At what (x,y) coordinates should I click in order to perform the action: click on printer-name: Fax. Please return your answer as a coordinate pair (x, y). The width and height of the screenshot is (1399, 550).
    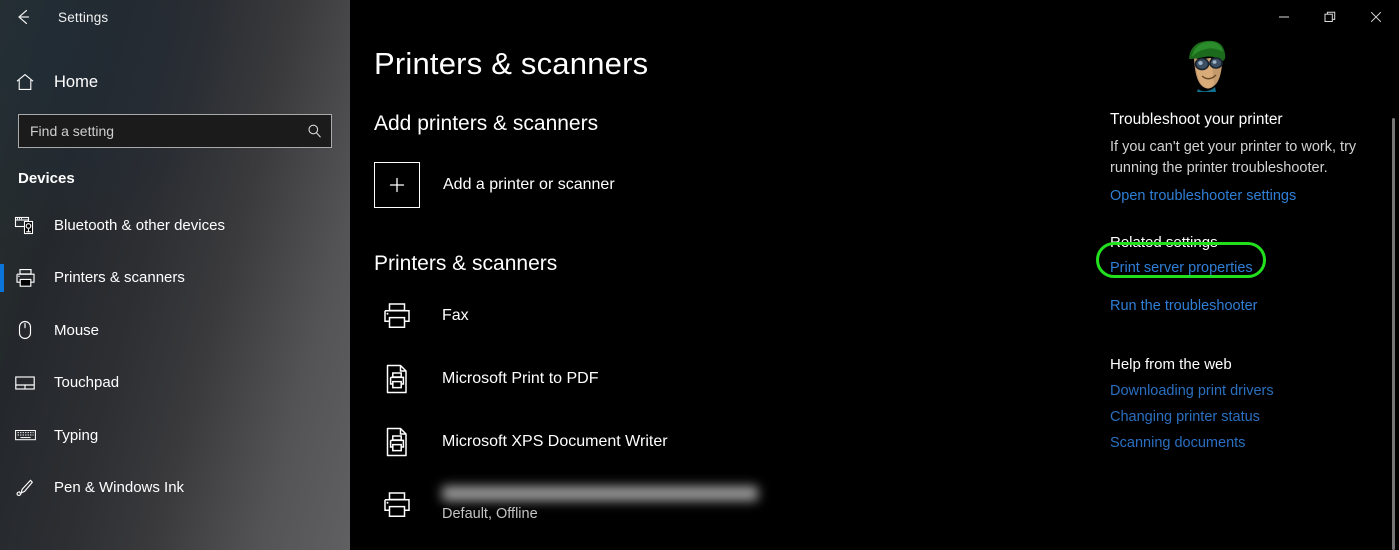
    Looking at the image, I should click on (455, 315).